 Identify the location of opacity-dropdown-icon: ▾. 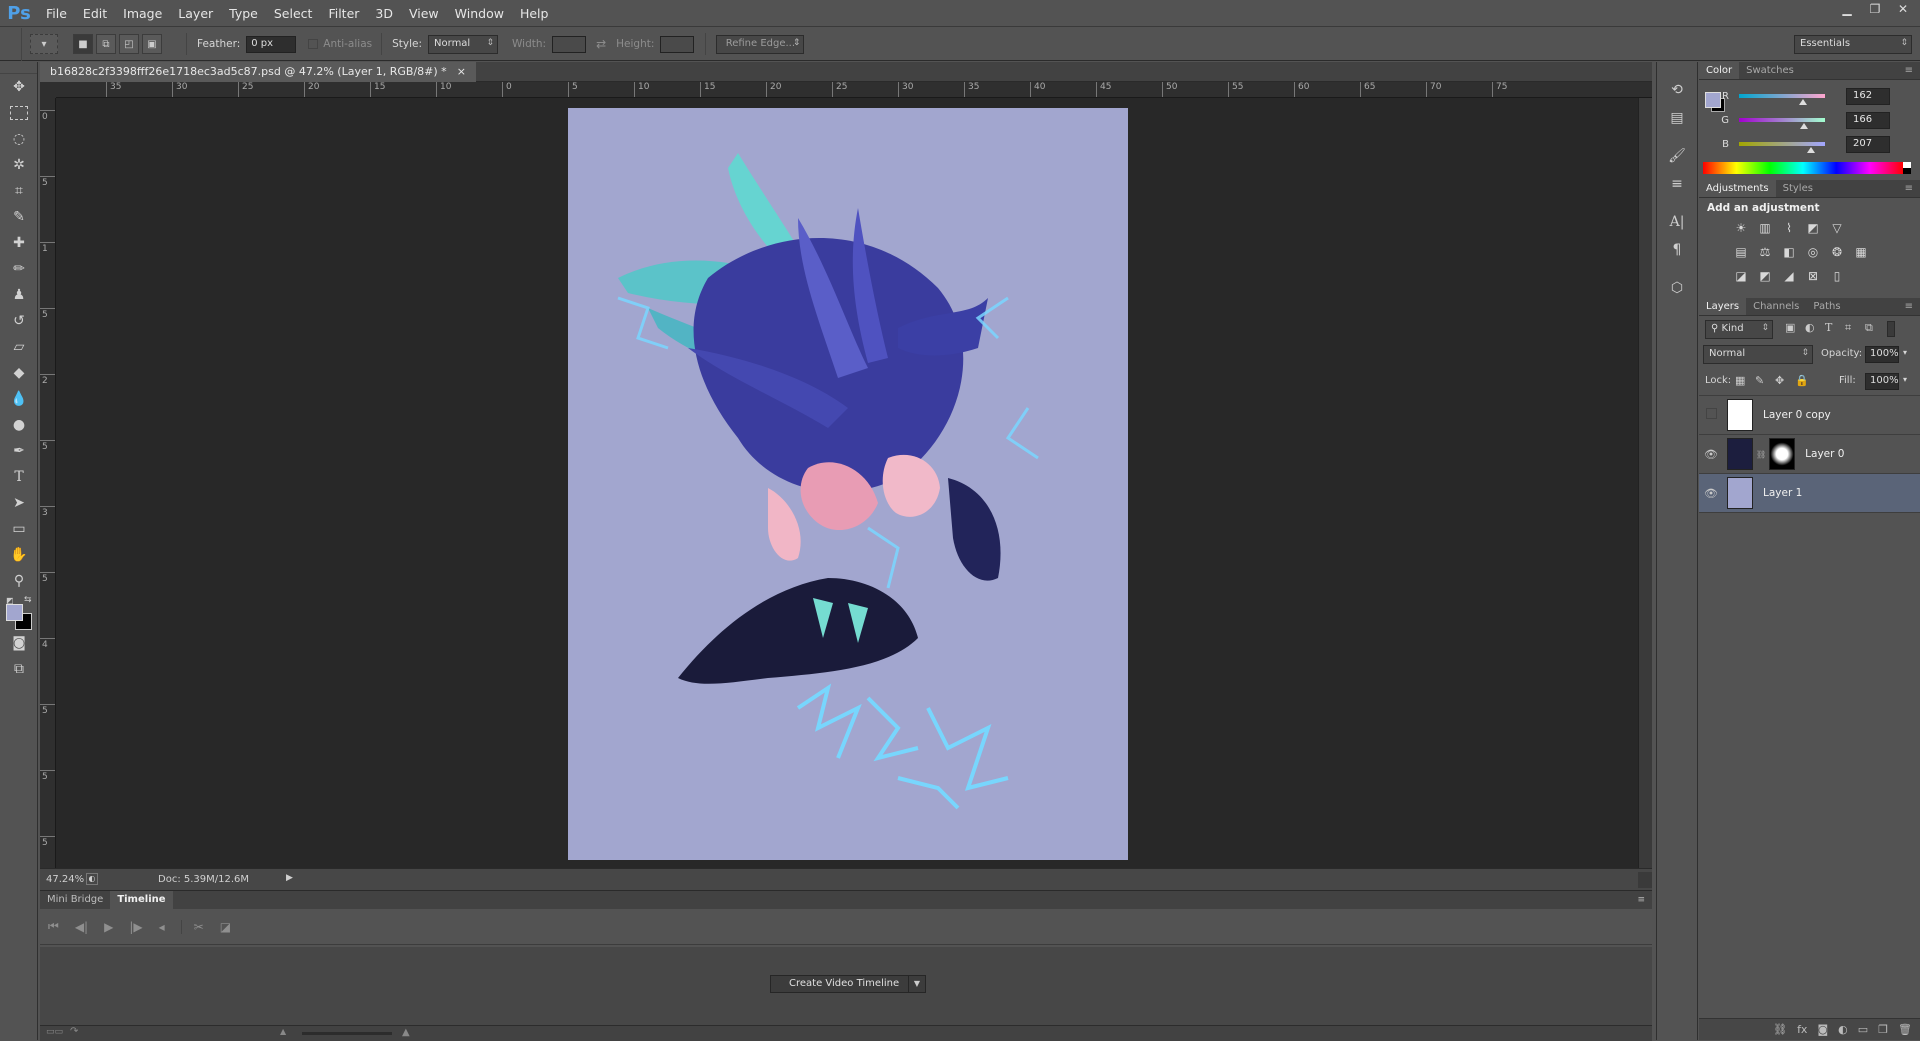
(1905, 352).